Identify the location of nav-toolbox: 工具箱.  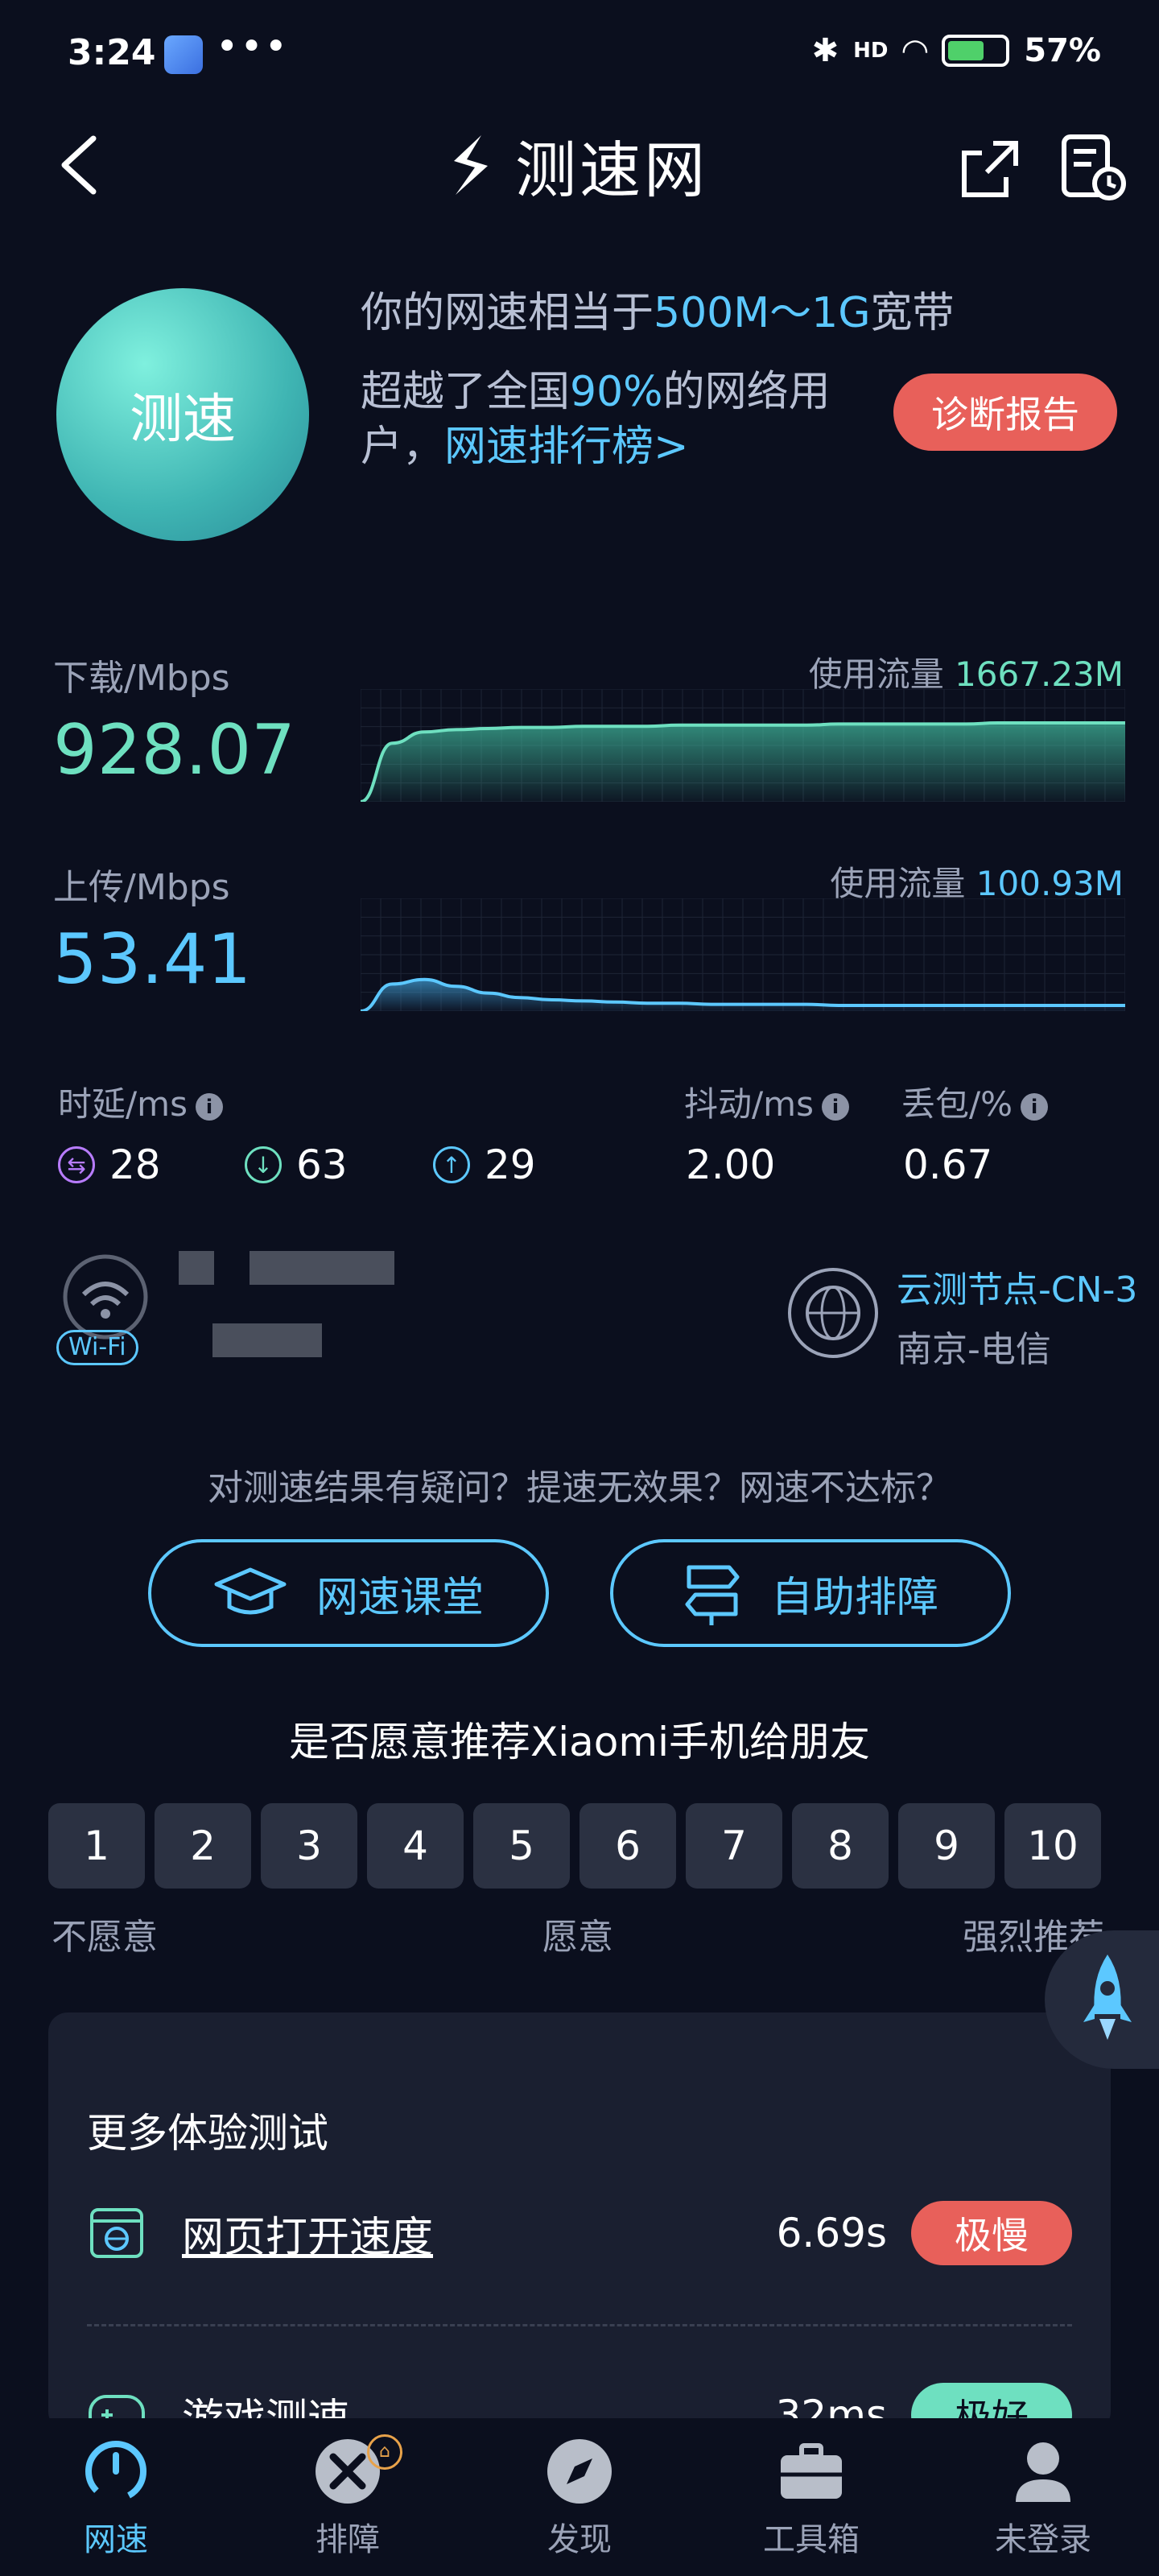
(811, 2497).